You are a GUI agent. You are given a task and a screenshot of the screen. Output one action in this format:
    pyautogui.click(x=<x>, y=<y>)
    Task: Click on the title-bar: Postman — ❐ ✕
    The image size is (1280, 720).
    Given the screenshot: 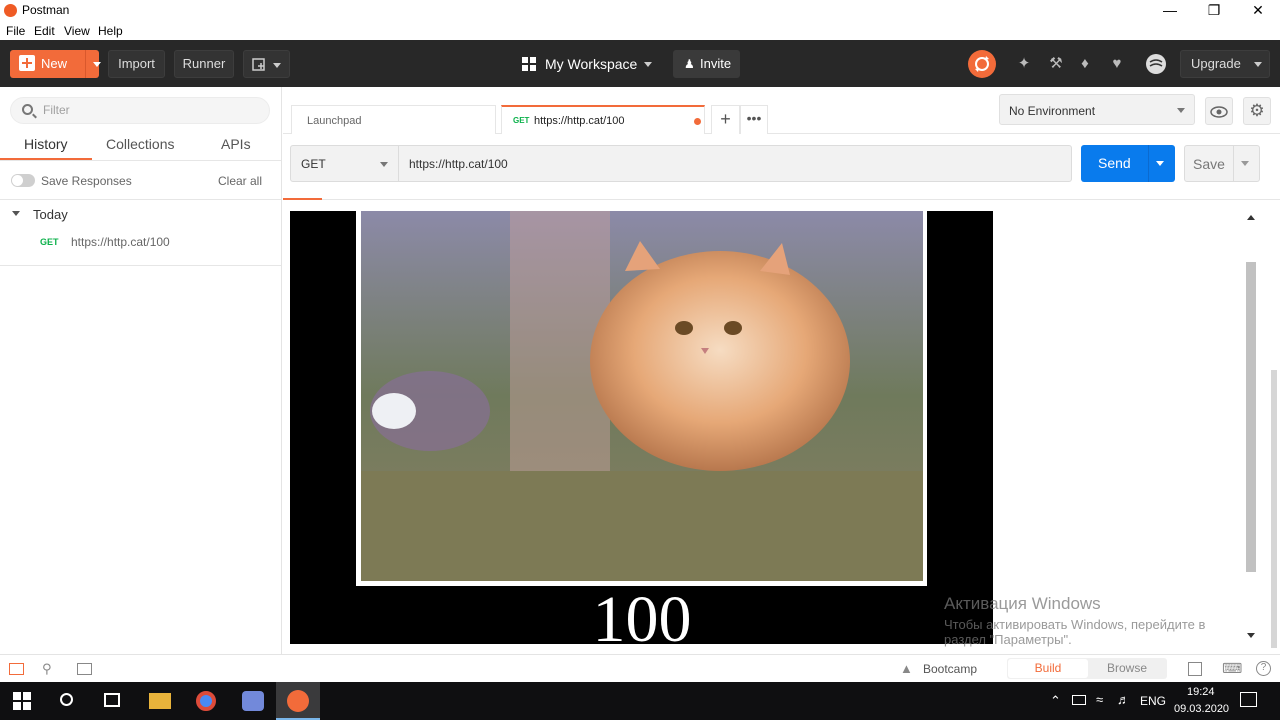 What is the action you would take?
    pyautogui.click(x=640, y=10)
    